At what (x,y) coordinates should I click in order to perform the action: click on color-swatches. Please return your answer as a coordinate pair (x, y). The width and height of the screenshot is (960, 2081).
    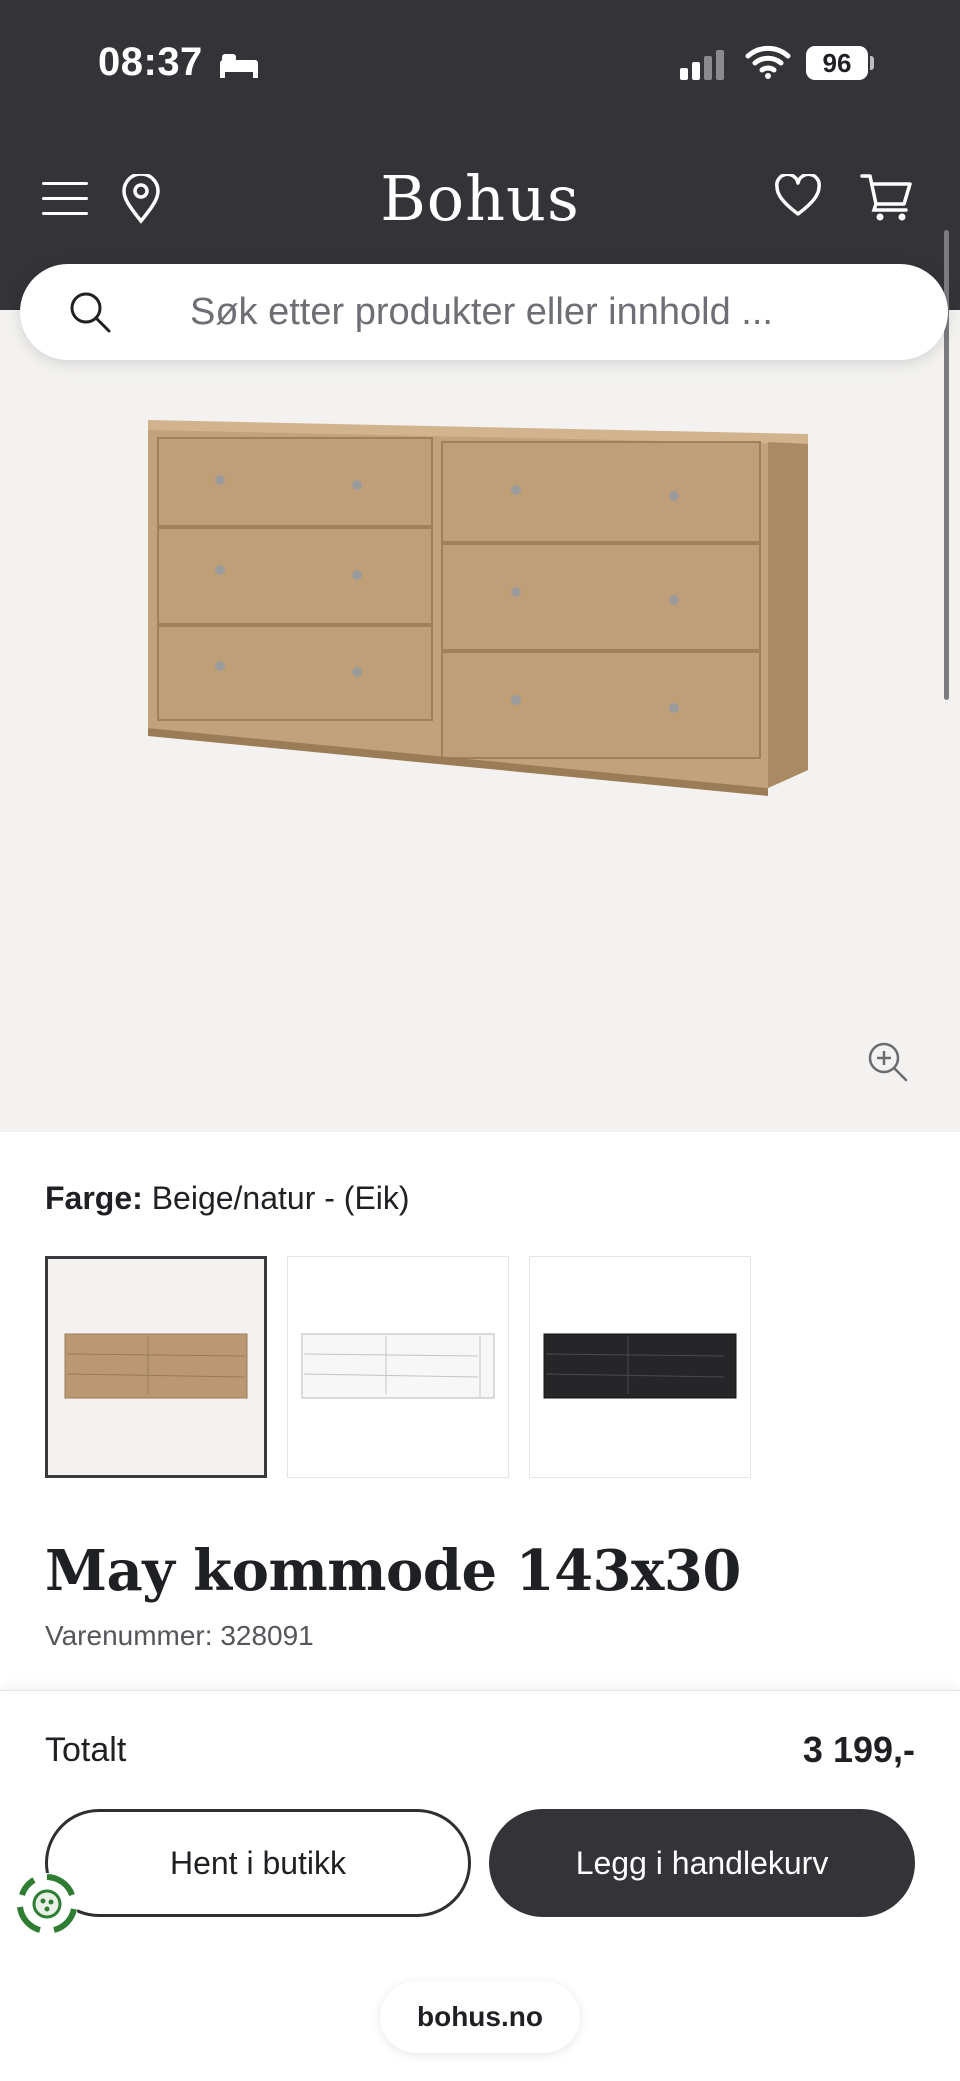
    Looking at the image, I should click on (398, 1367).